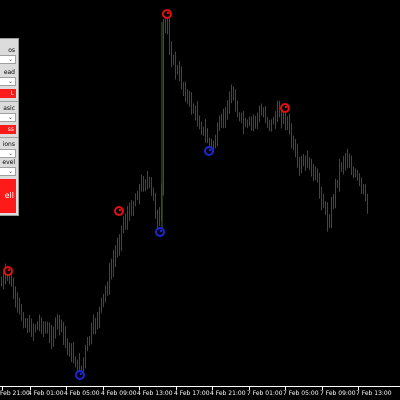 The image size is (400, 400). I want to click on panel-row1-label: os, so click(11, 50).